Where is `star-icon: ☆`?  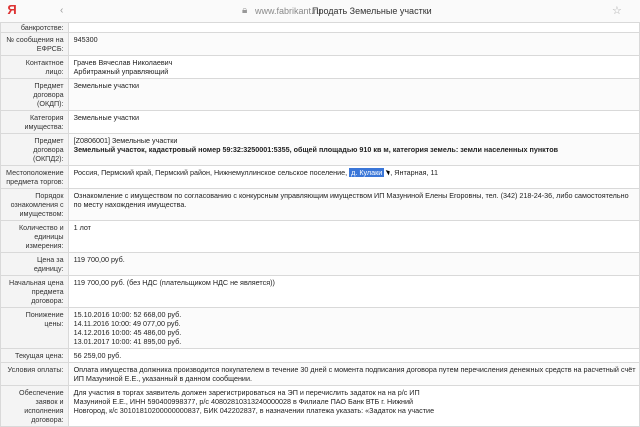
star-icon: ☆ is located at coordinates (617, 11).